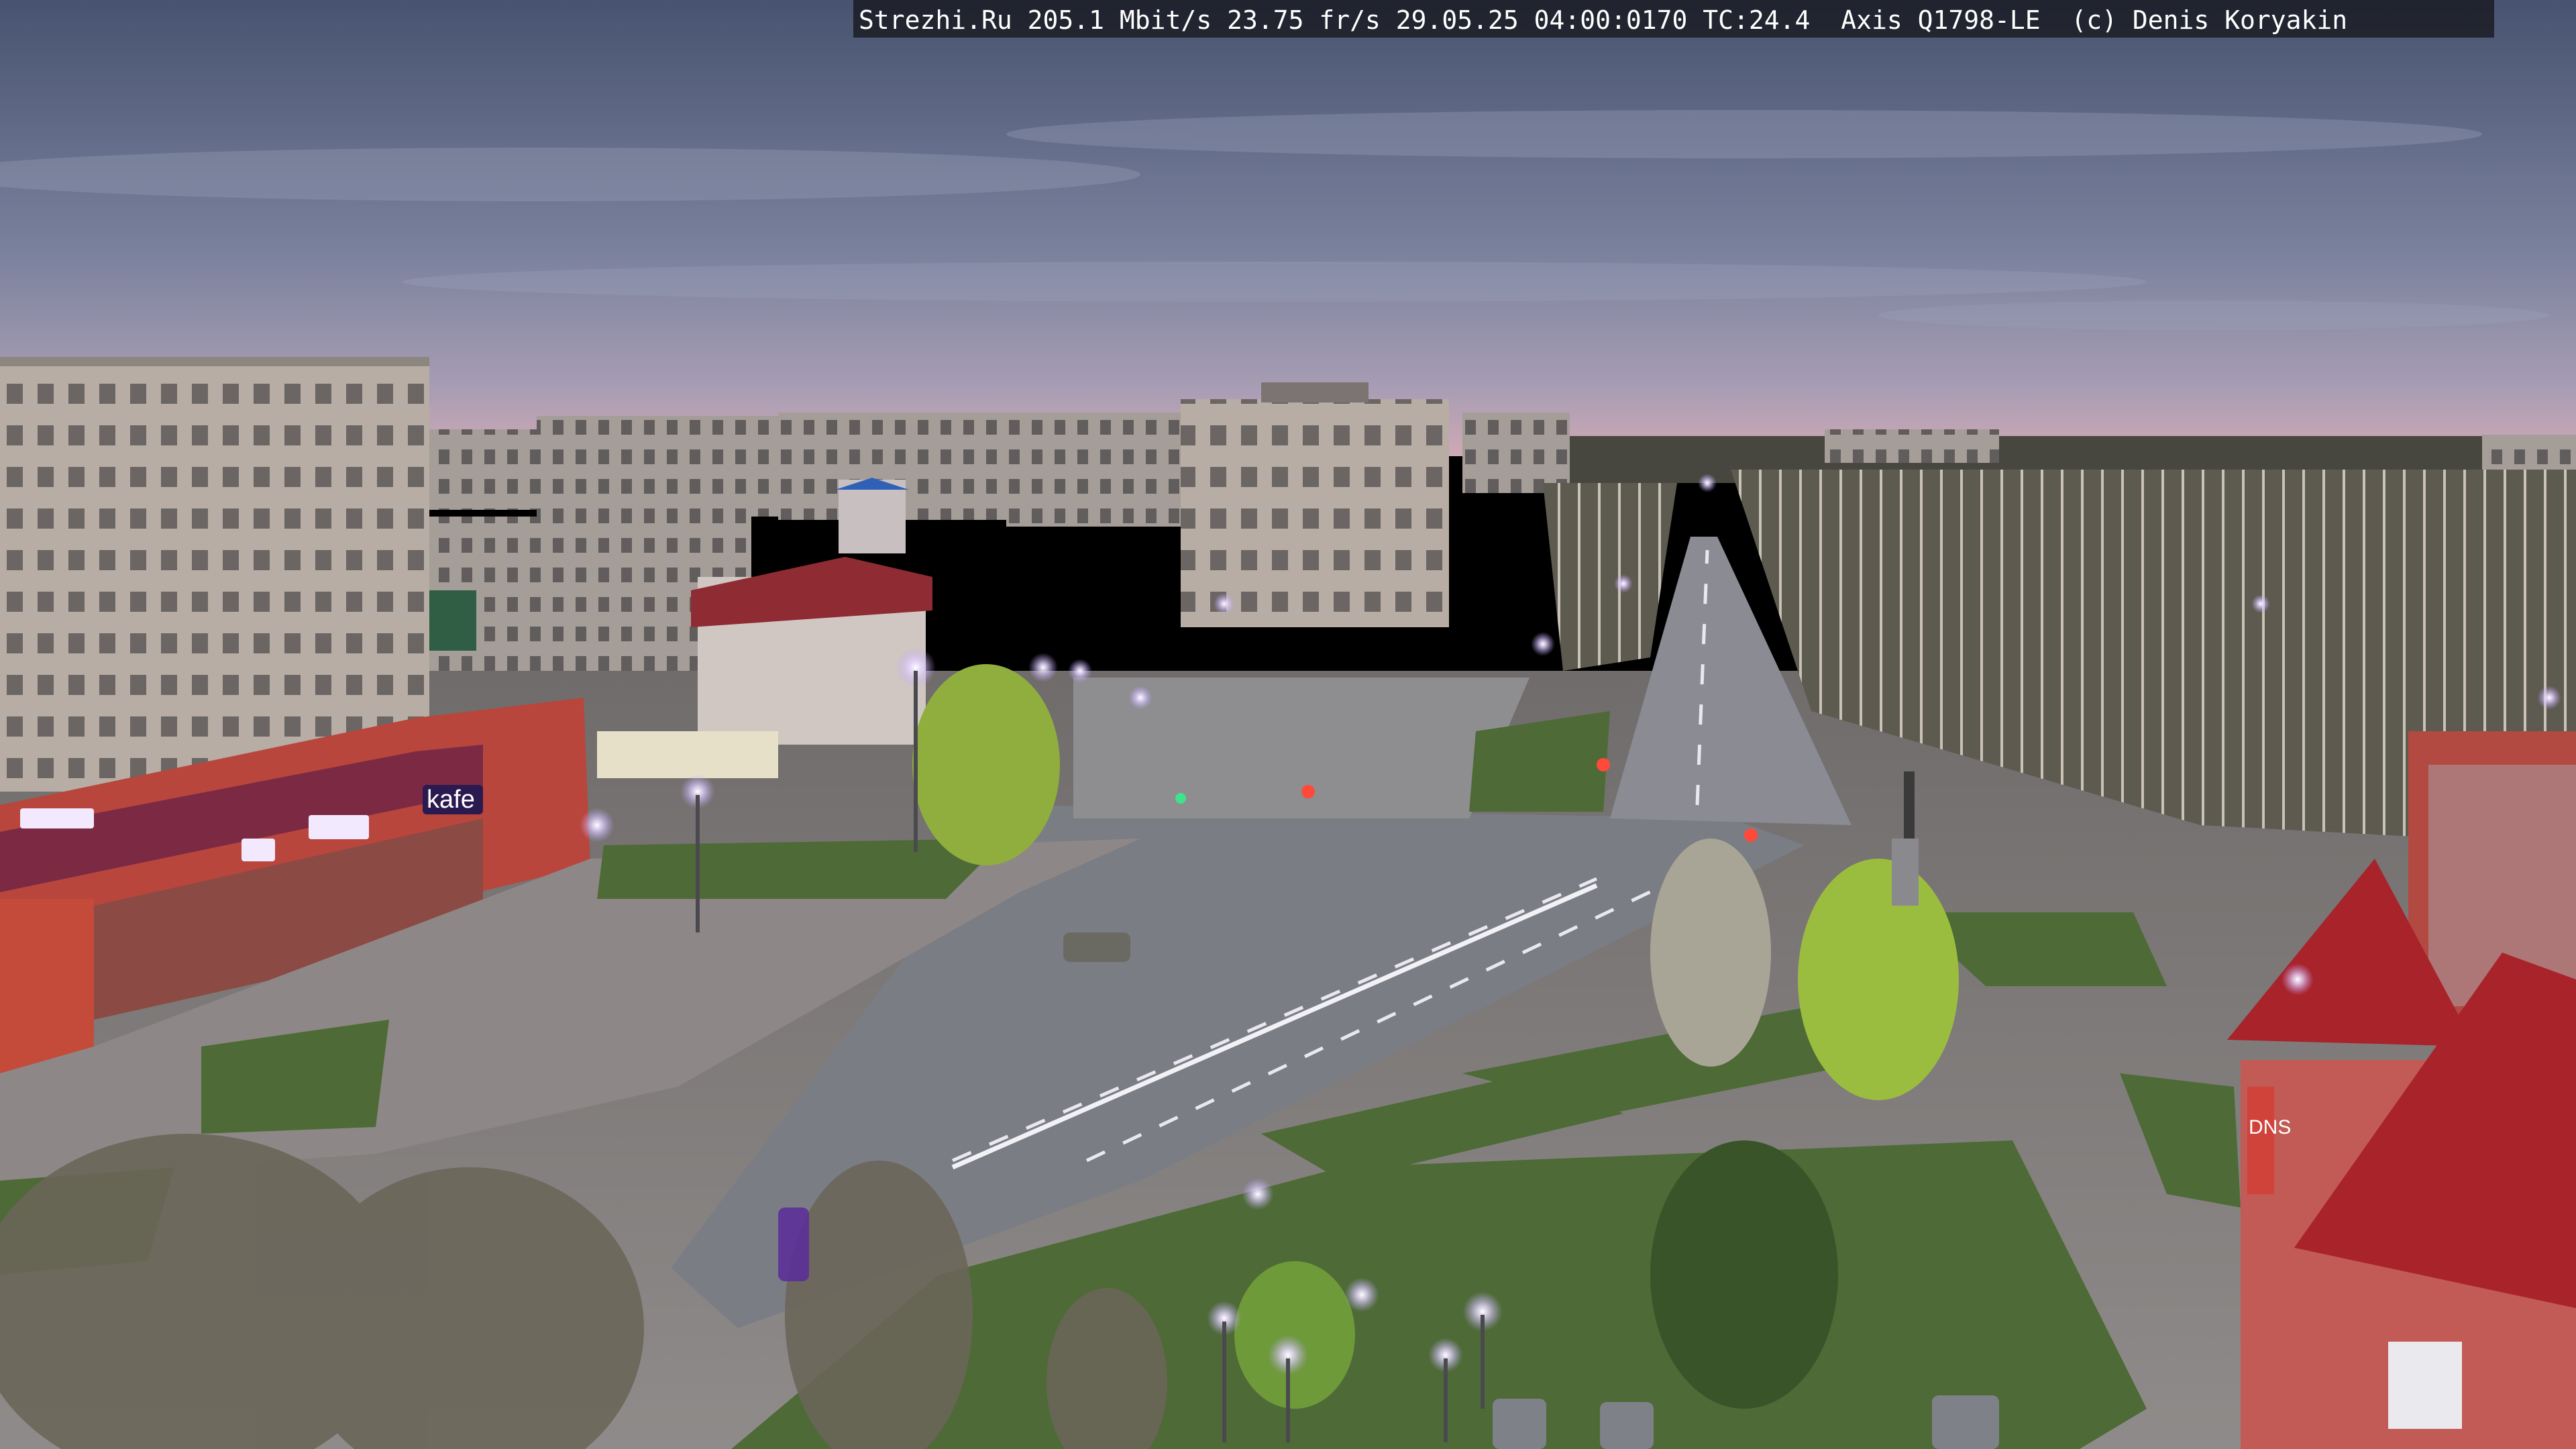  I want to click on kafe-sign: kafe, so click(453, 799).